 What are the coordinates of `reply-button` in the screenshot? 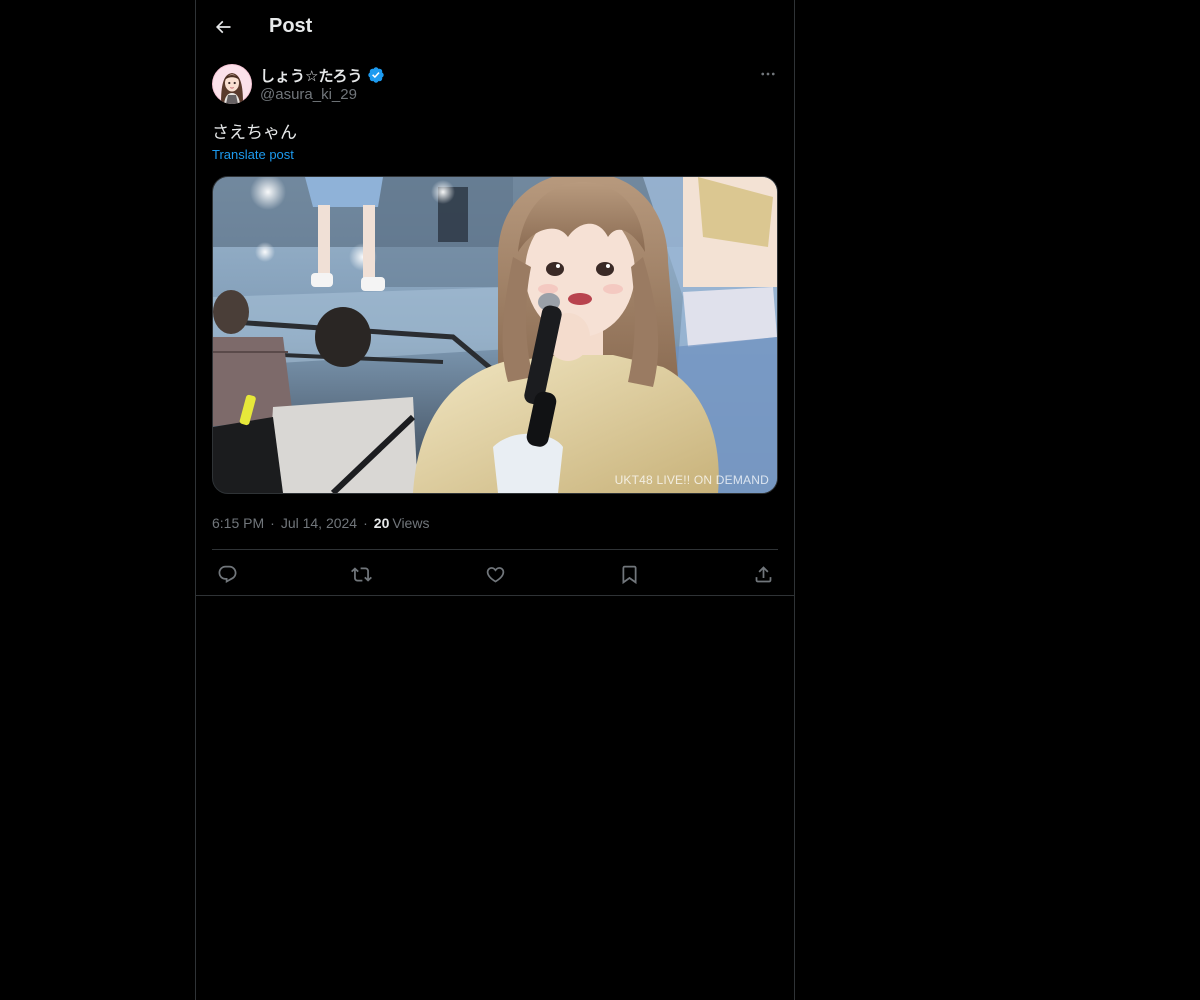 It's located at (227, 574).